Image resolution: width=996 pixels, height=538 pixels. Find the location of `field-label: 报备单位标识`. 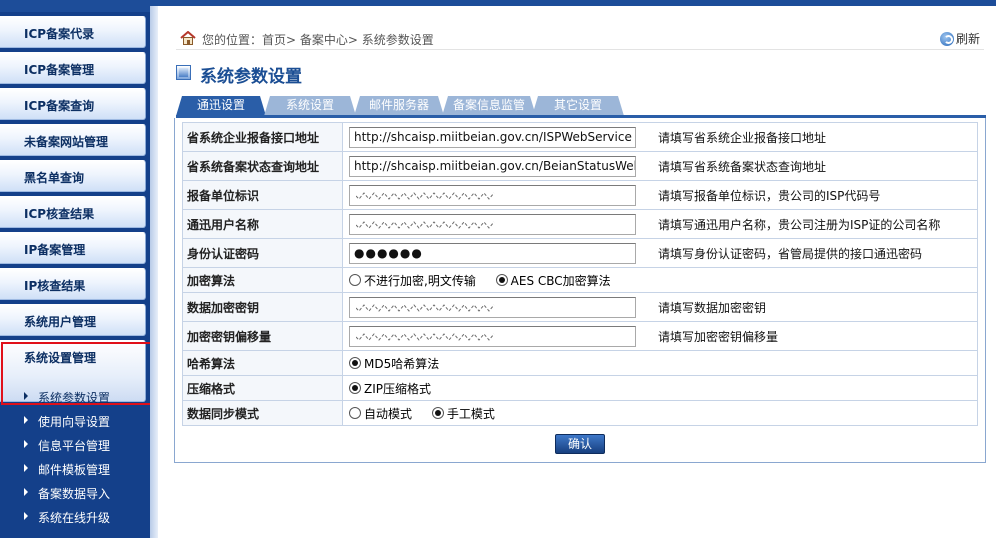

field-label: 报备单位标识 is located at coordinates (262, 195).